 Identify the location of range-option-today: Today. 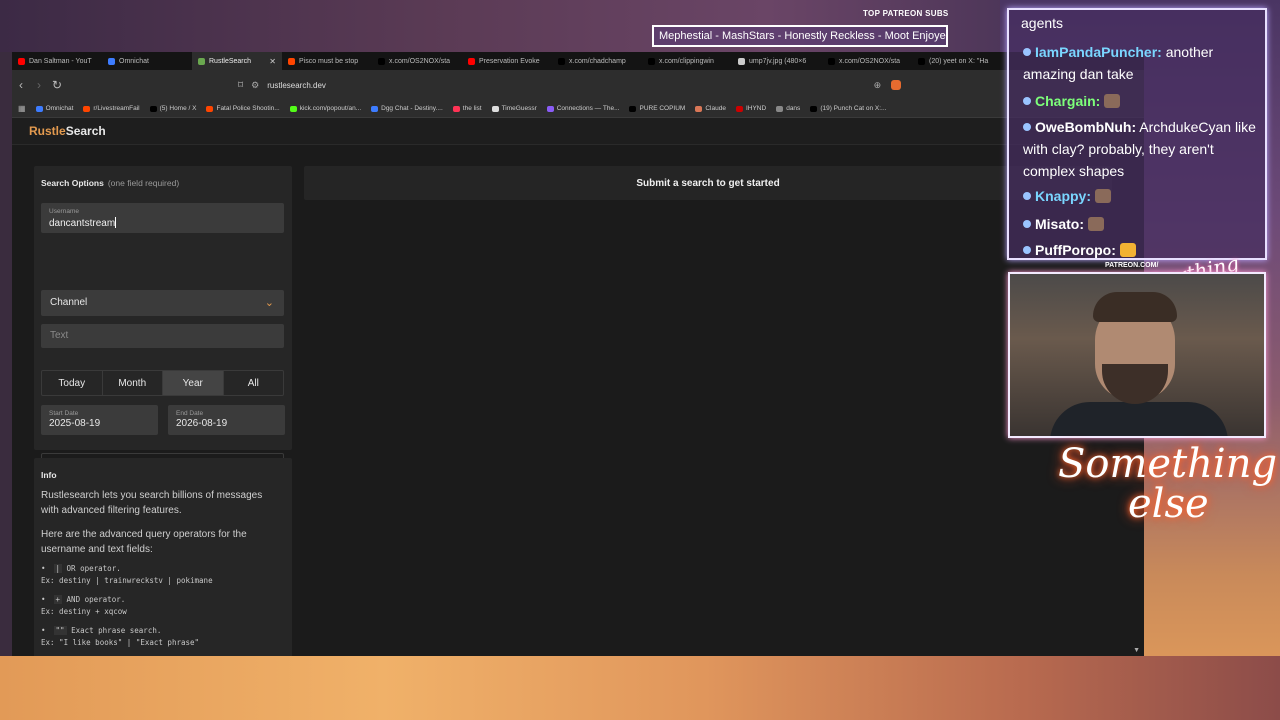
(72, 383).